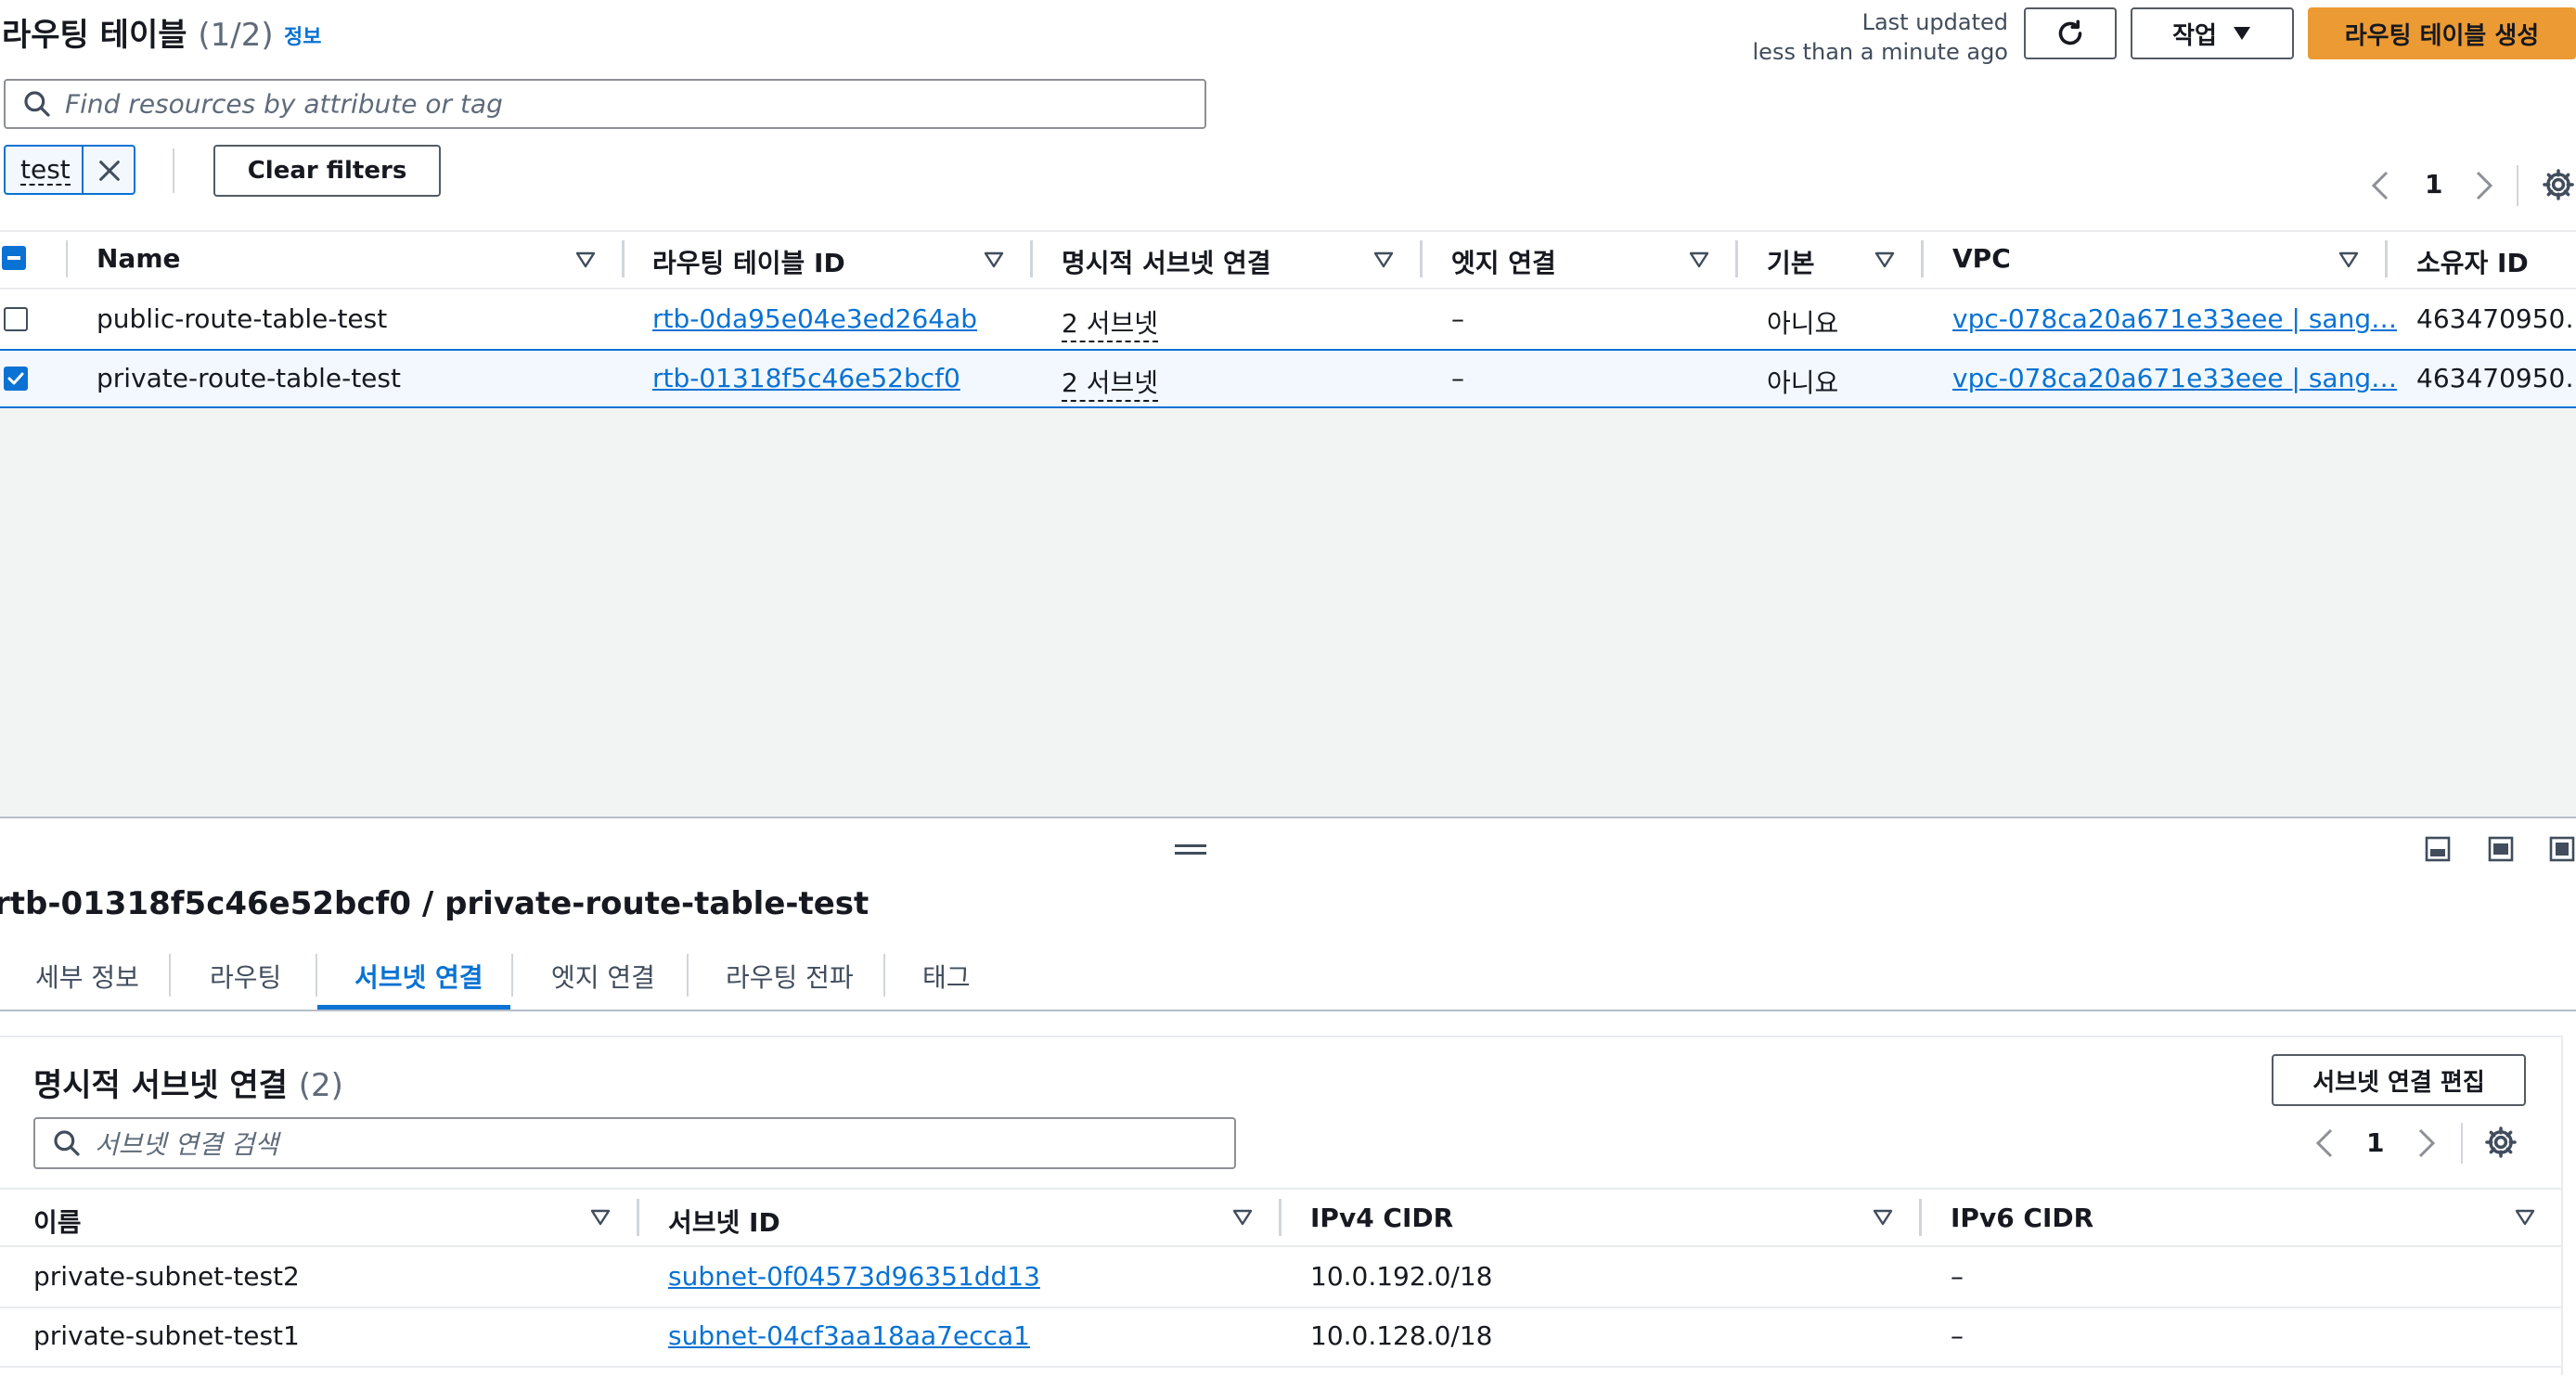  I want to click on column-header-vpc: VPC, so click(1981, 259).